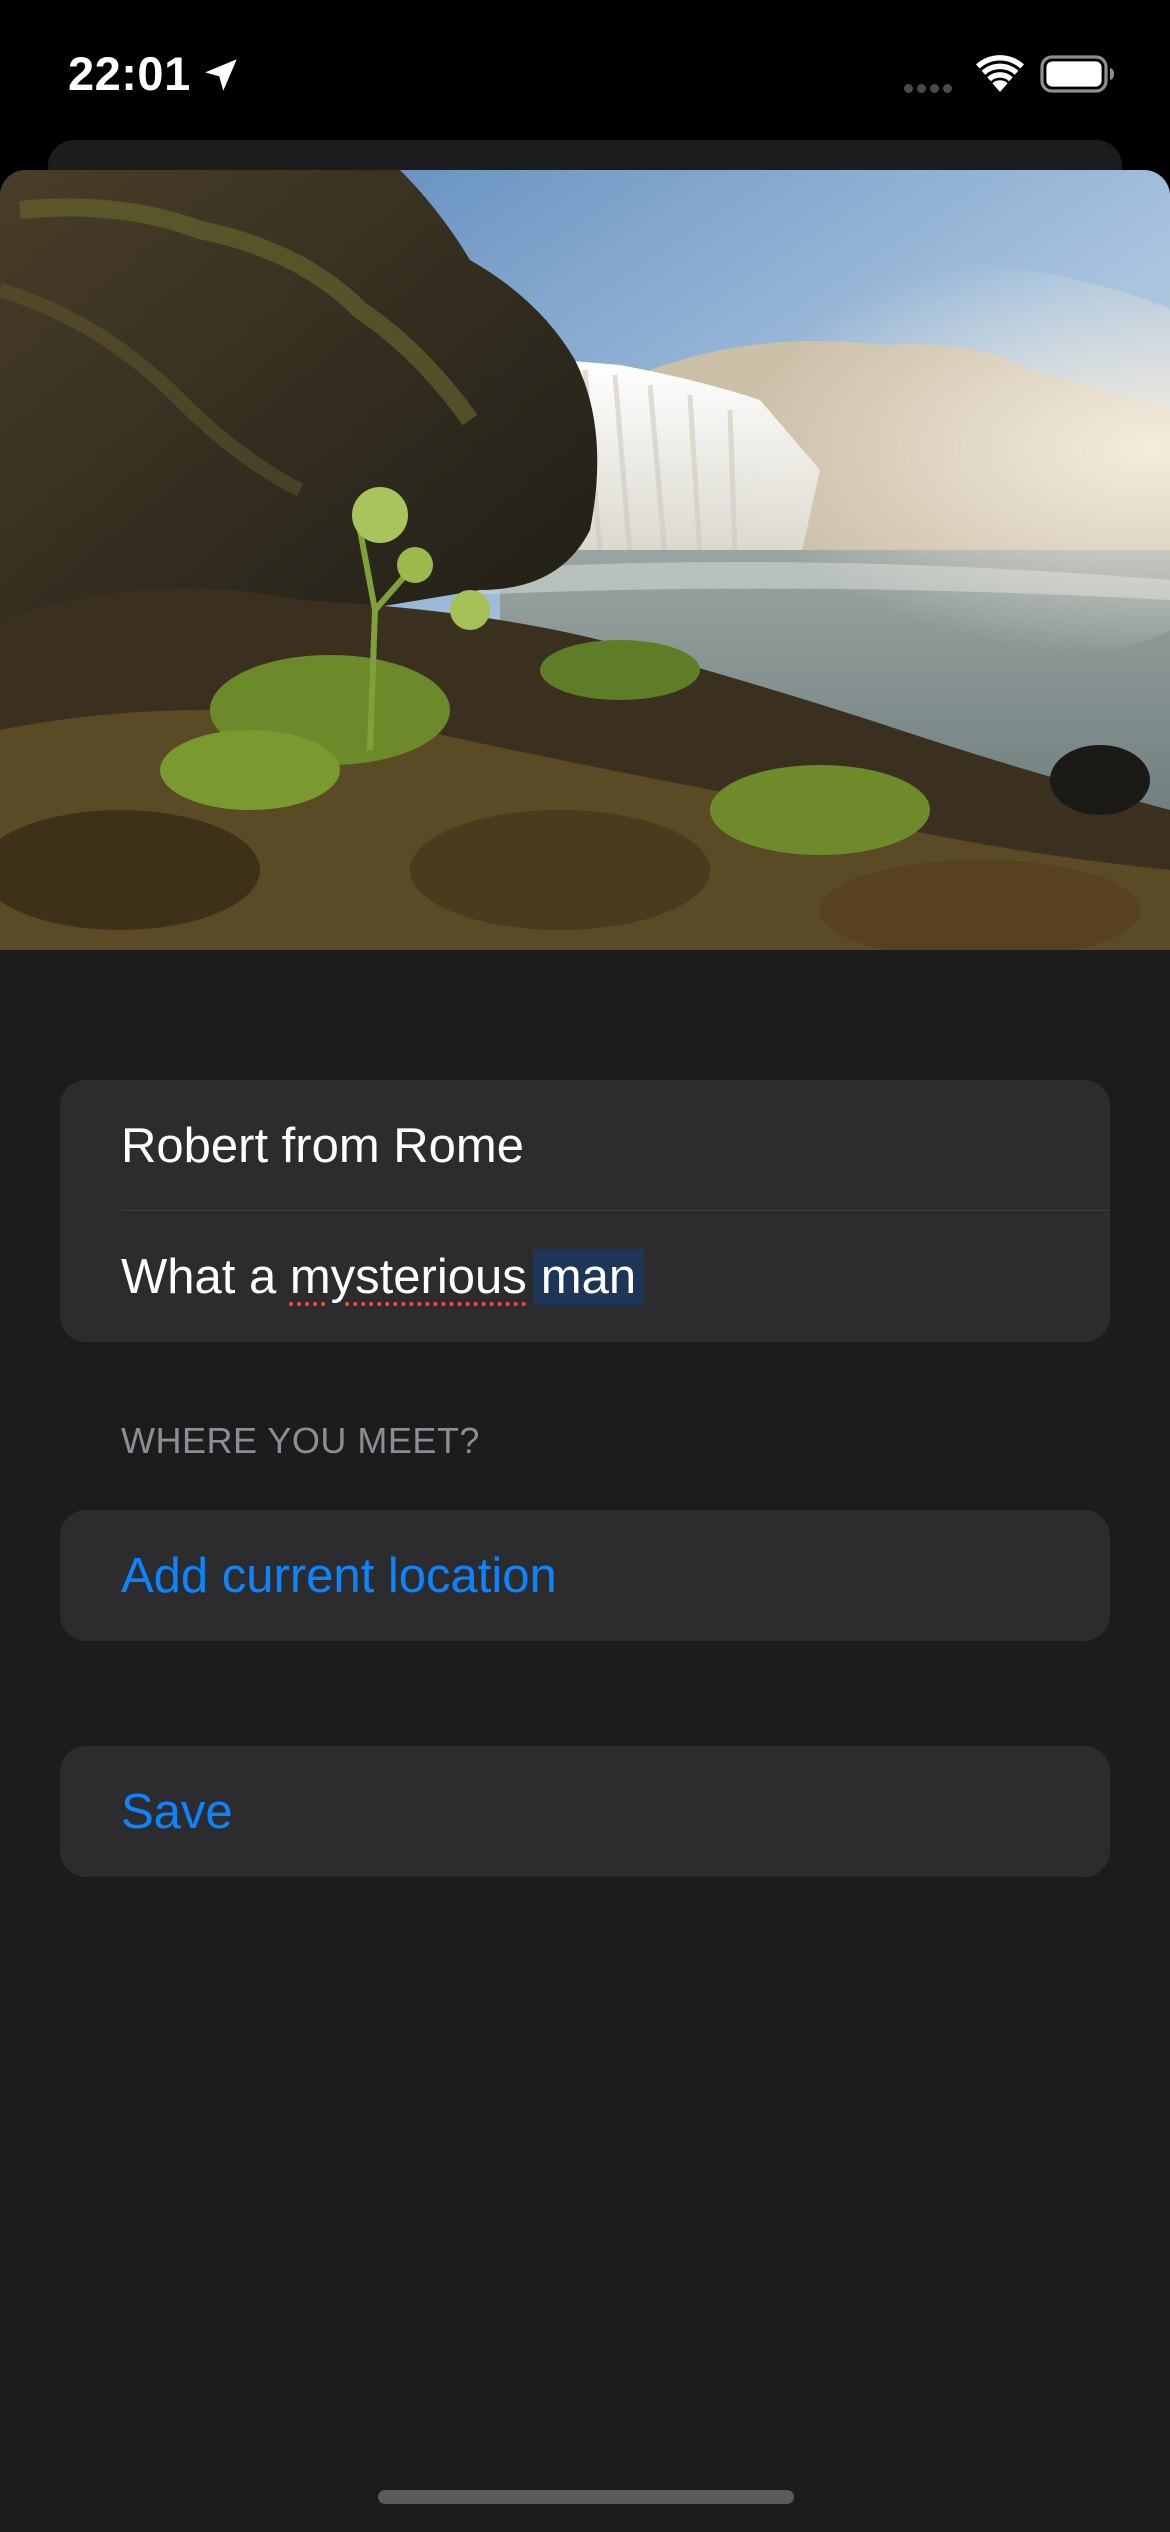  Describe the element at coordinates (586, 2497) in the screenshot. I see `home-indicator` at that location.